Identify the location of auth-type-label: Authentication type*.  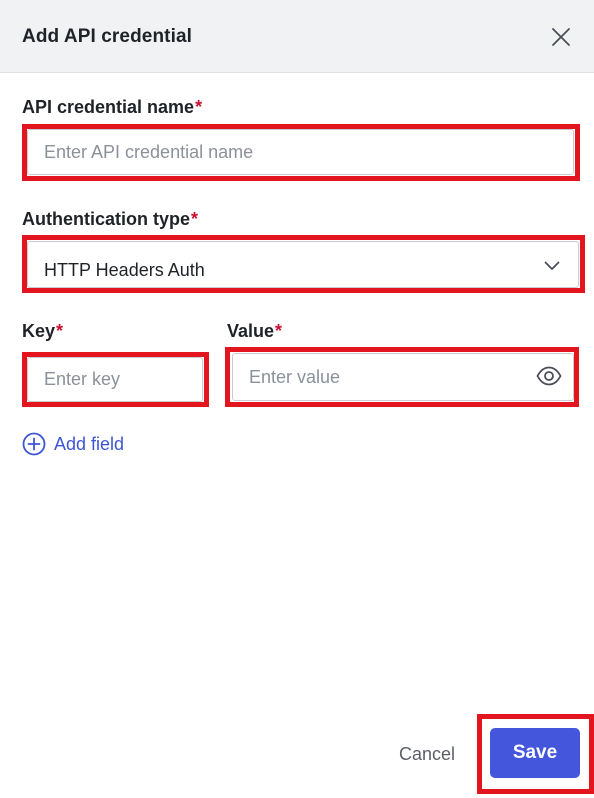
(110, 219).